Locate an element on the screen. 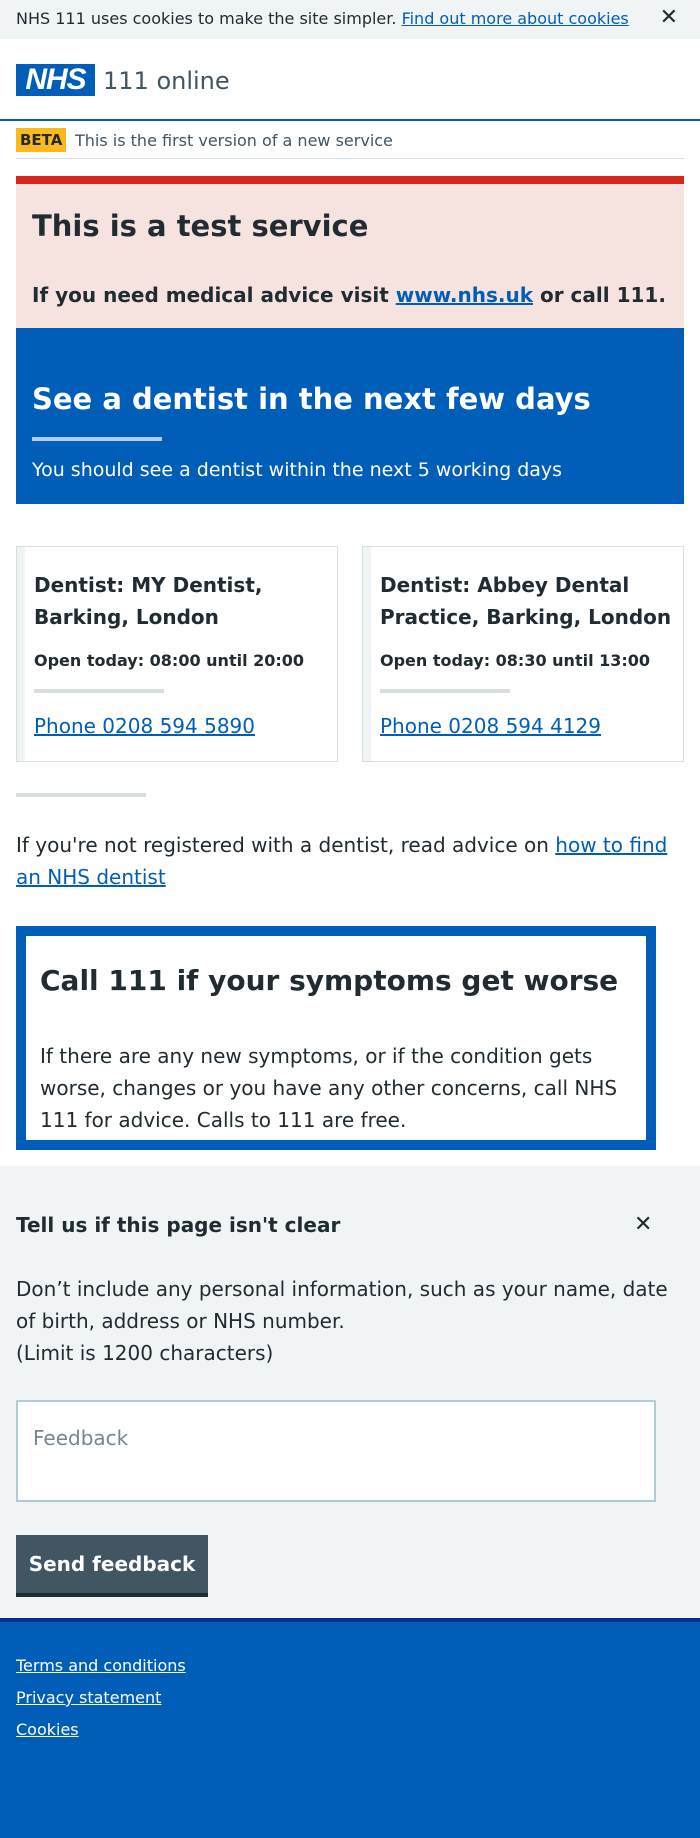 The width and height of the screenshot is (700, 1838). feedback-input is located at coordinates (336, 1451).